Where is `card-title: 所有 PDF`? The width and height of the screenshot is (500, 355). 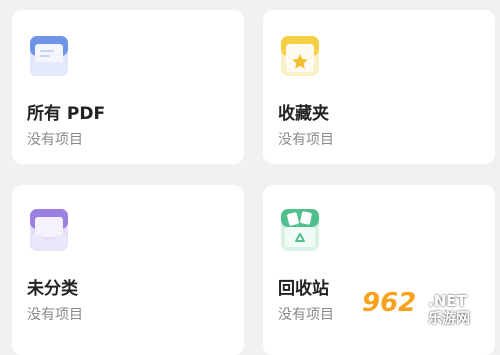 card-title: 所有 PDF is located at coordinates (66, 114).